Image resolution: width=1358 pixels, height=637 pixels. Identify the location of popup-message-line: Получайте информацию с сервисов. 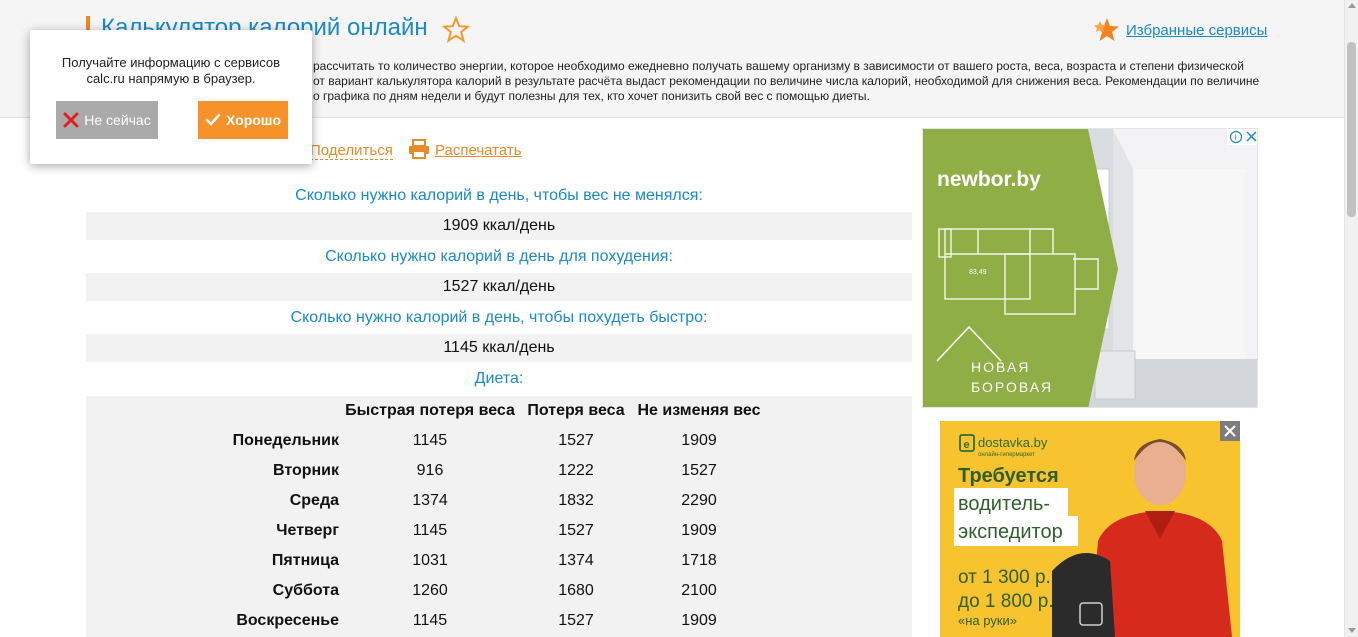
(171, 62).